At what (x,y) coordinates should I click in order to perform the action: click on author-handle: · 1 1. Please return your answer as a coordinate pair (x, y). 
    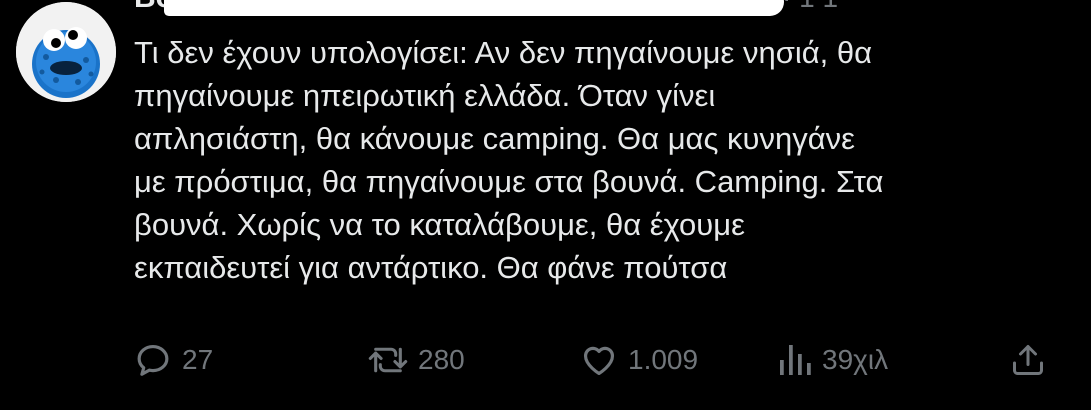
    Looking at the image, I should click on (810, 9).